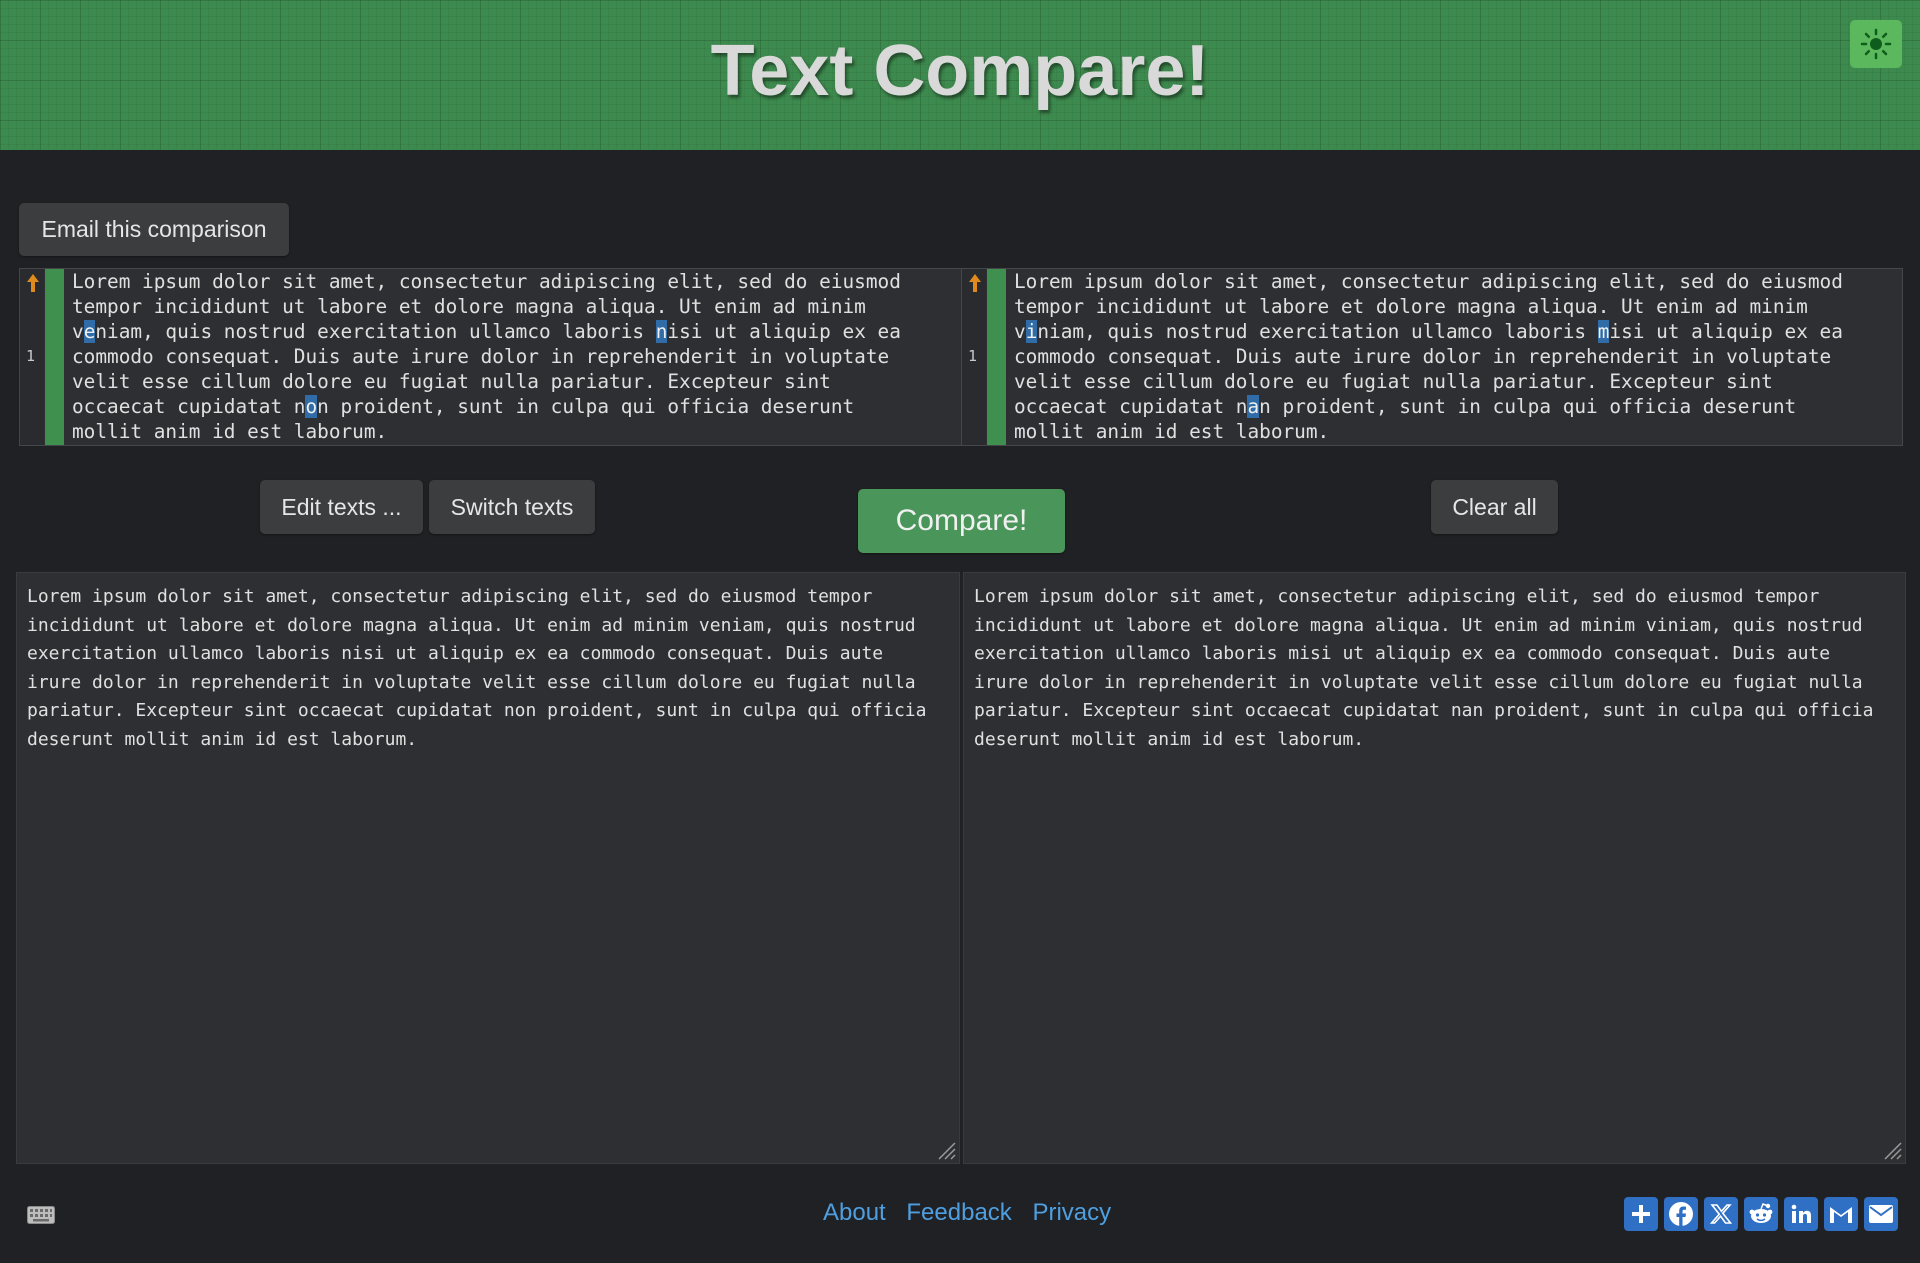  Describe the element at coordinates (1603, 331) in the screenshot. I see `diff-change-highlight: m` at that location.